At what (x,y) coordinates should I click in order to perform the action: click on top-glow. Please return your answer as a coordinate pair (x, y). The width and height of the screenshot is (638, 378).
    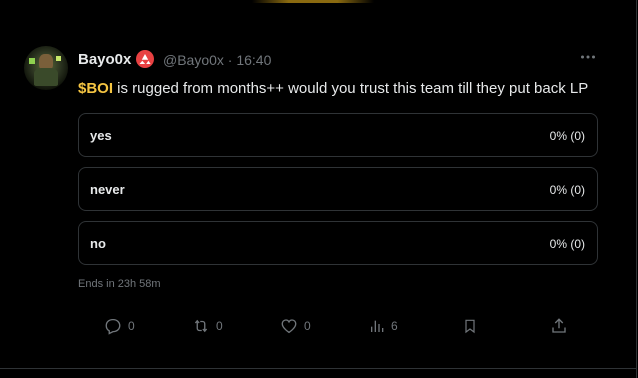
    Looking at the image, I should click on (313, 1).